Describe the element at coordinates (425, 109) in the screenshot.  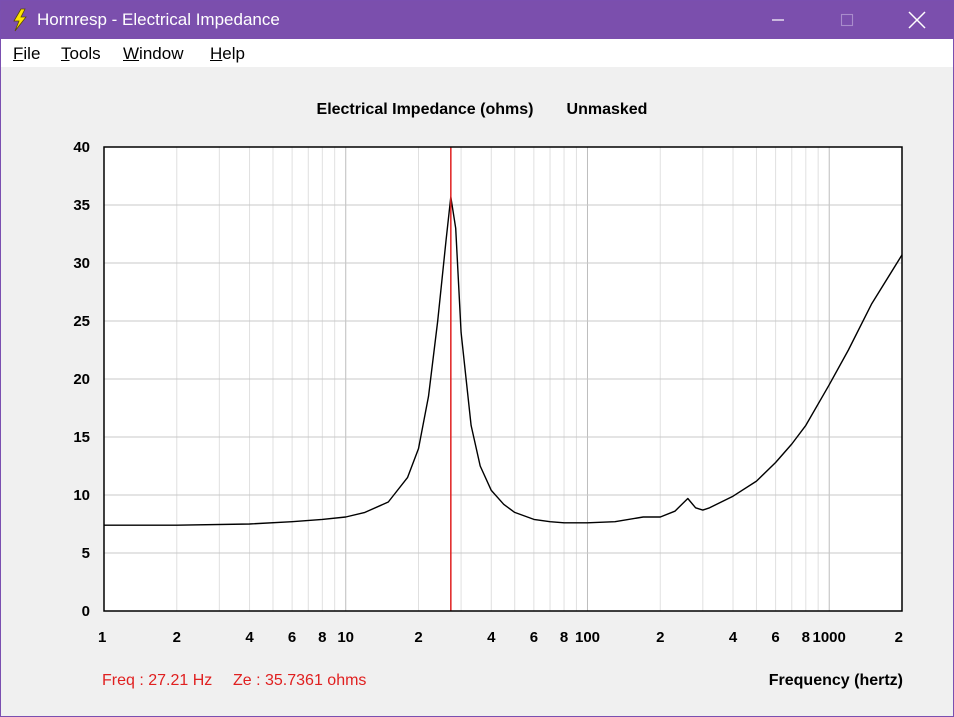
I see `chart-title: Electrical Impedance (ohms)` at that location.